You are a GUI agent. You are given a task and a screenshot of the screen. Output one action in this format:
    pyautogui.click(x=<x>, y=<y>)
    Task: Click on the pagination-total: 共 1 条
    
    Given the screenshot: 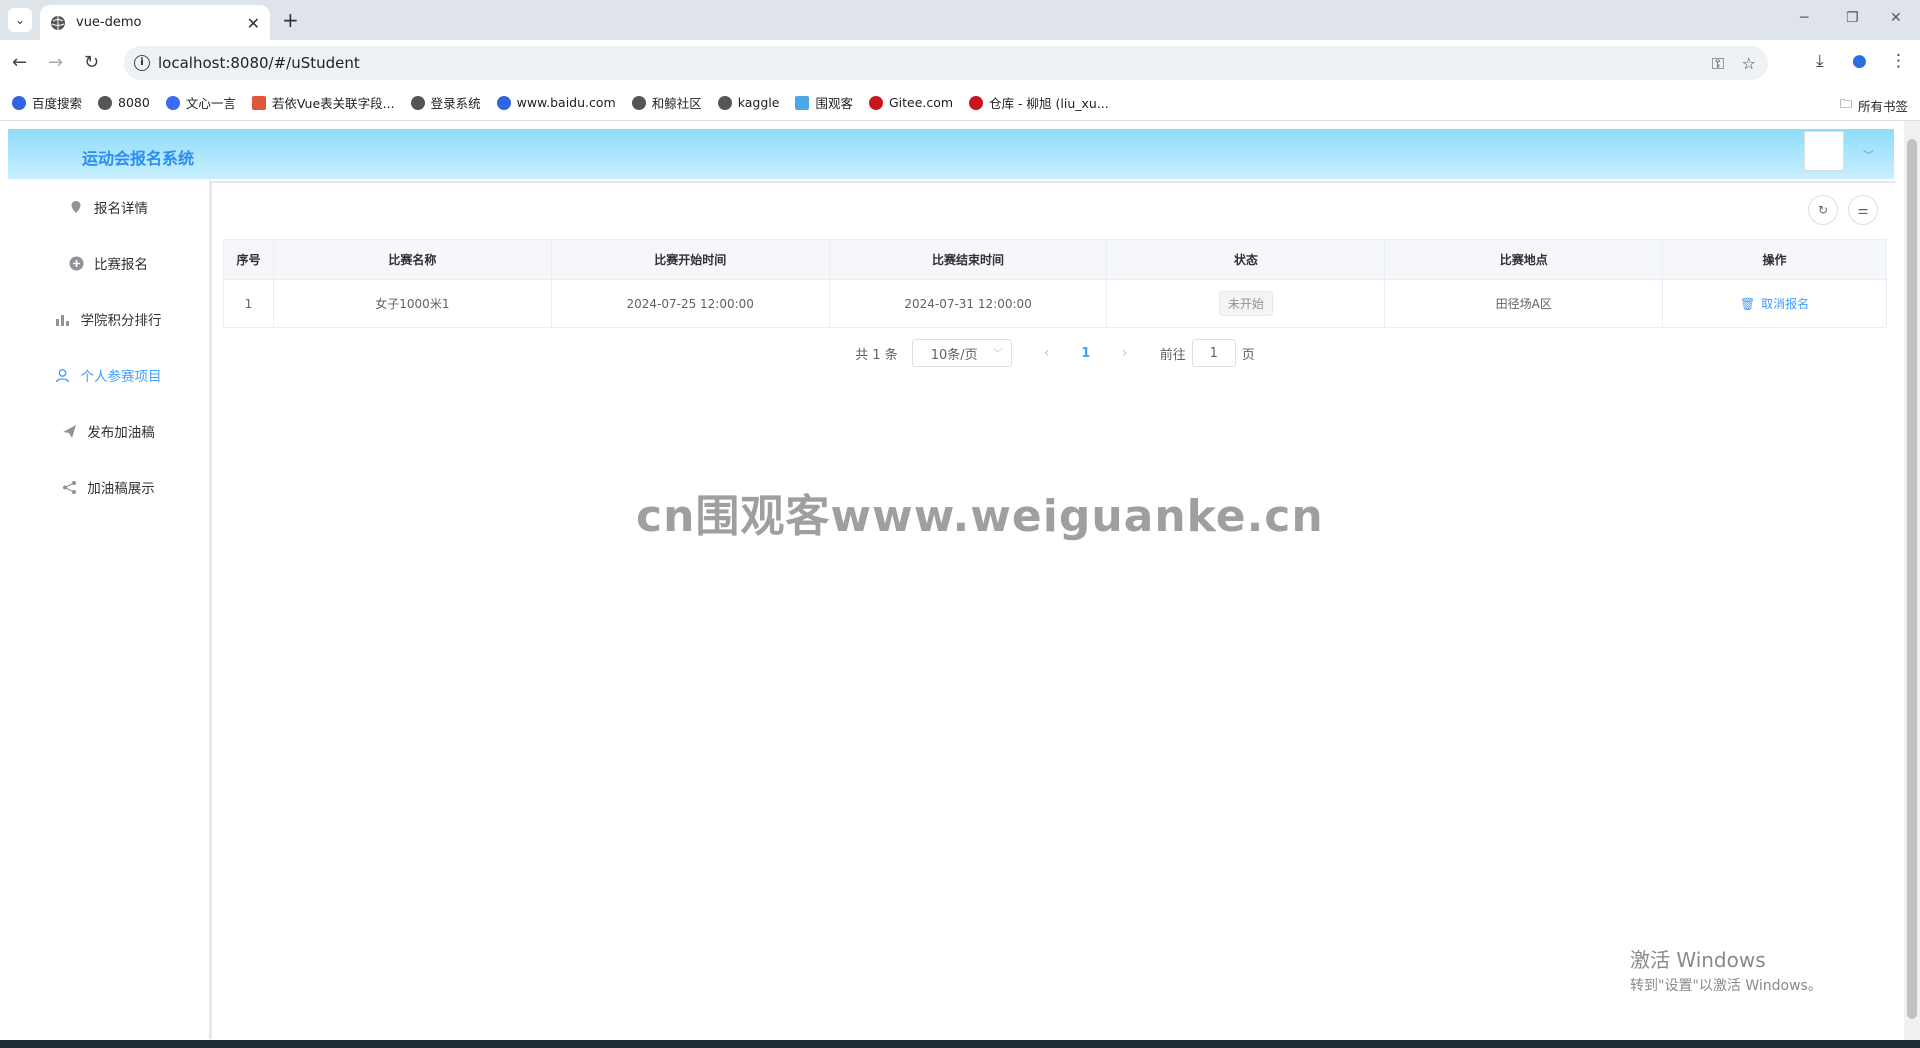 What is the action you would take?
    pyautogui.click(x=876, y=355)
    